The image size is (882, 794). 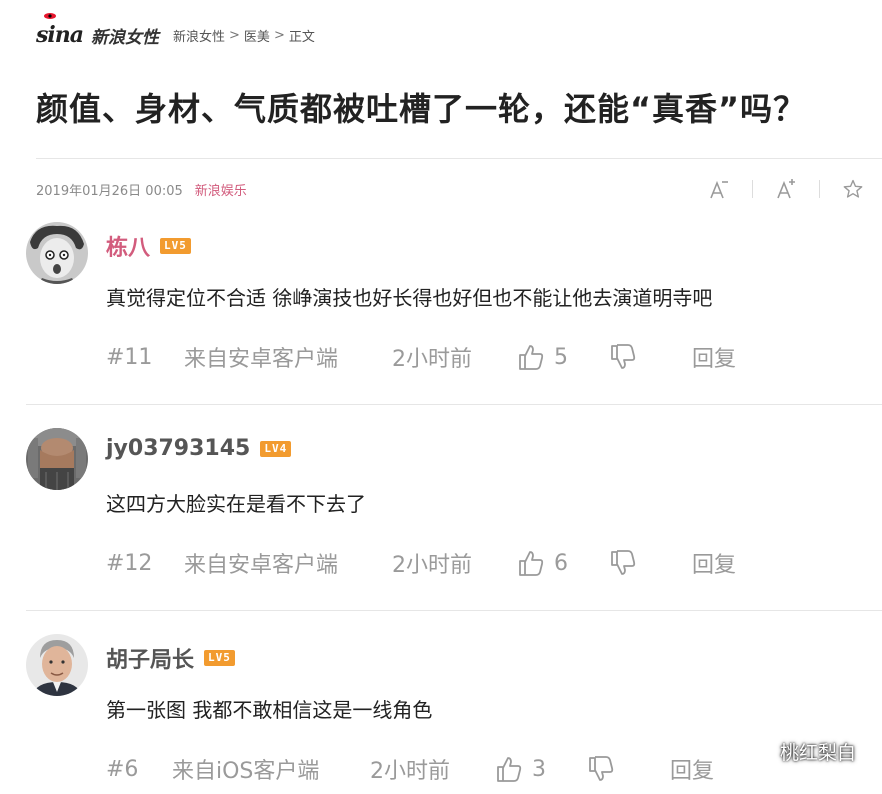 I want to click on username: 栋八, so click(x=128, y=246).